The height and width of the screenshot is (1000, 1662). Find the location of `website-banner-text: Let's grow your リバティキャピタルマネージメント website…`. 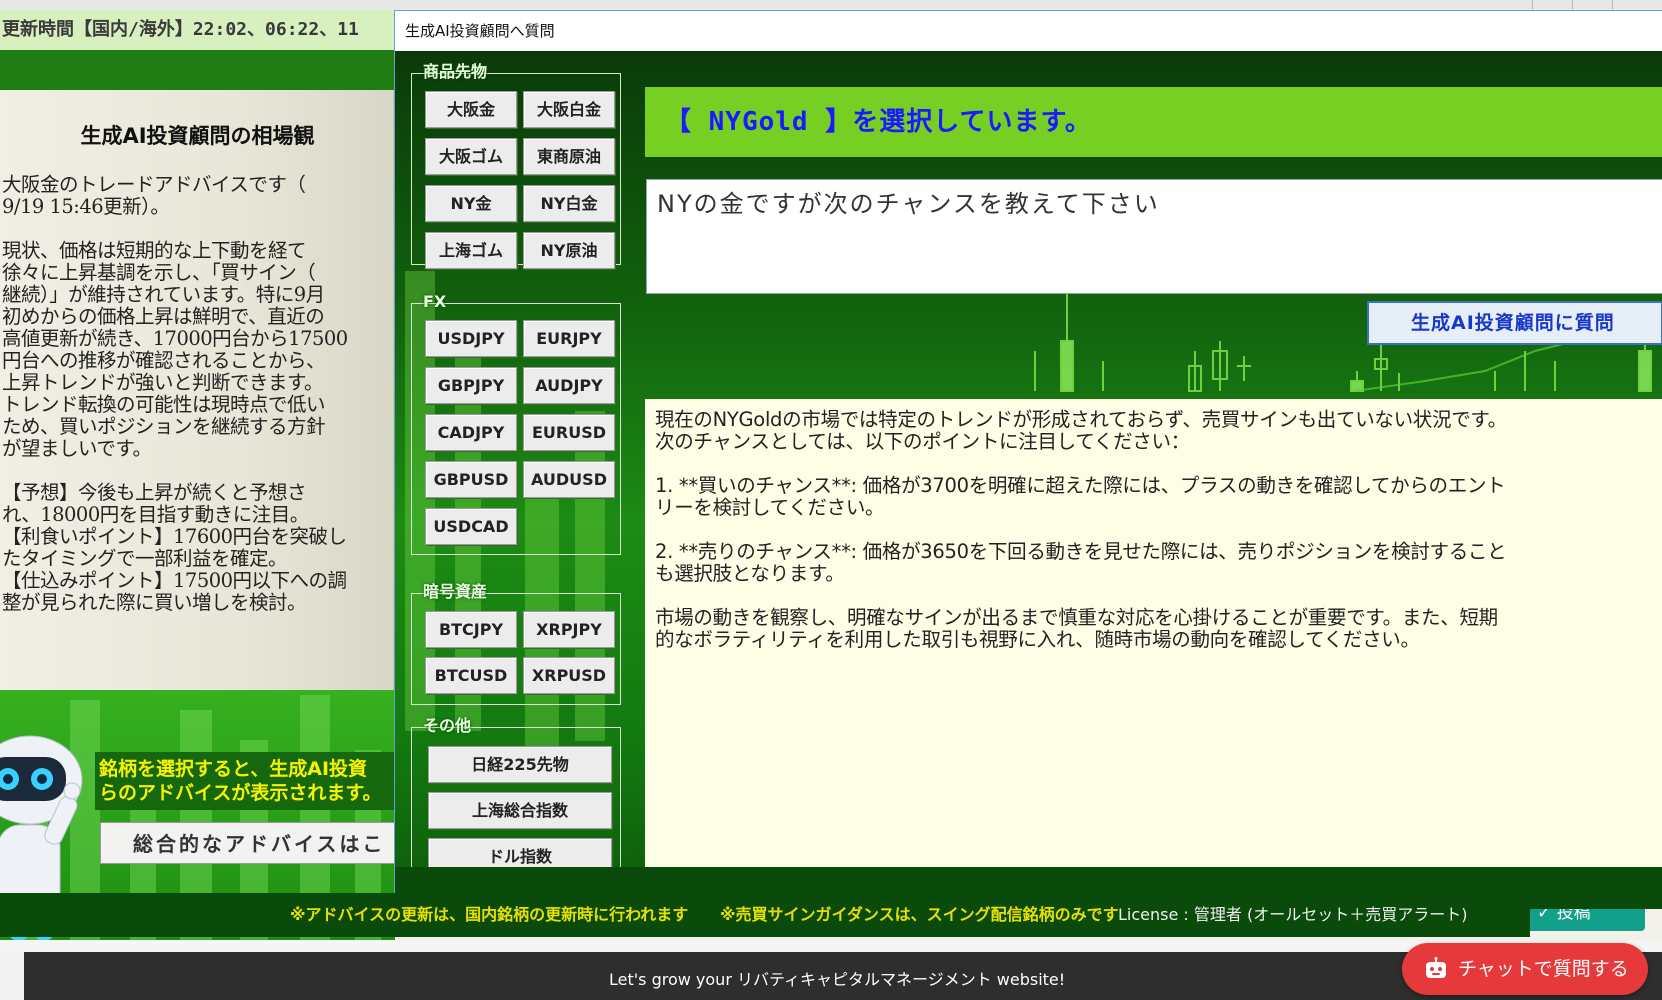

website-banner-text: Let's grow your リバティキャピタルマネージメント website… is located at coordinates (837, 979).